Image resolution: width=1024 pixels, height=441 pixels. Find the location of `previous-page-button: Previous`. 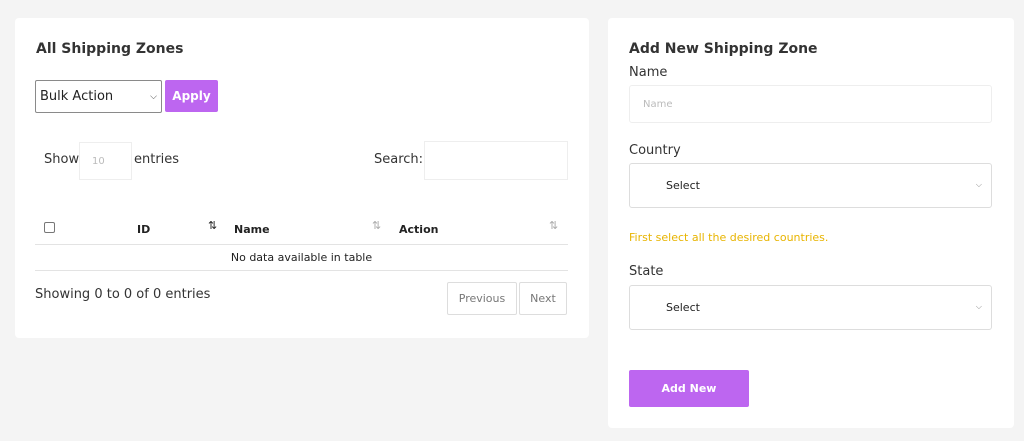

previous-page-button: Previous is located at coordinates (482, 298).